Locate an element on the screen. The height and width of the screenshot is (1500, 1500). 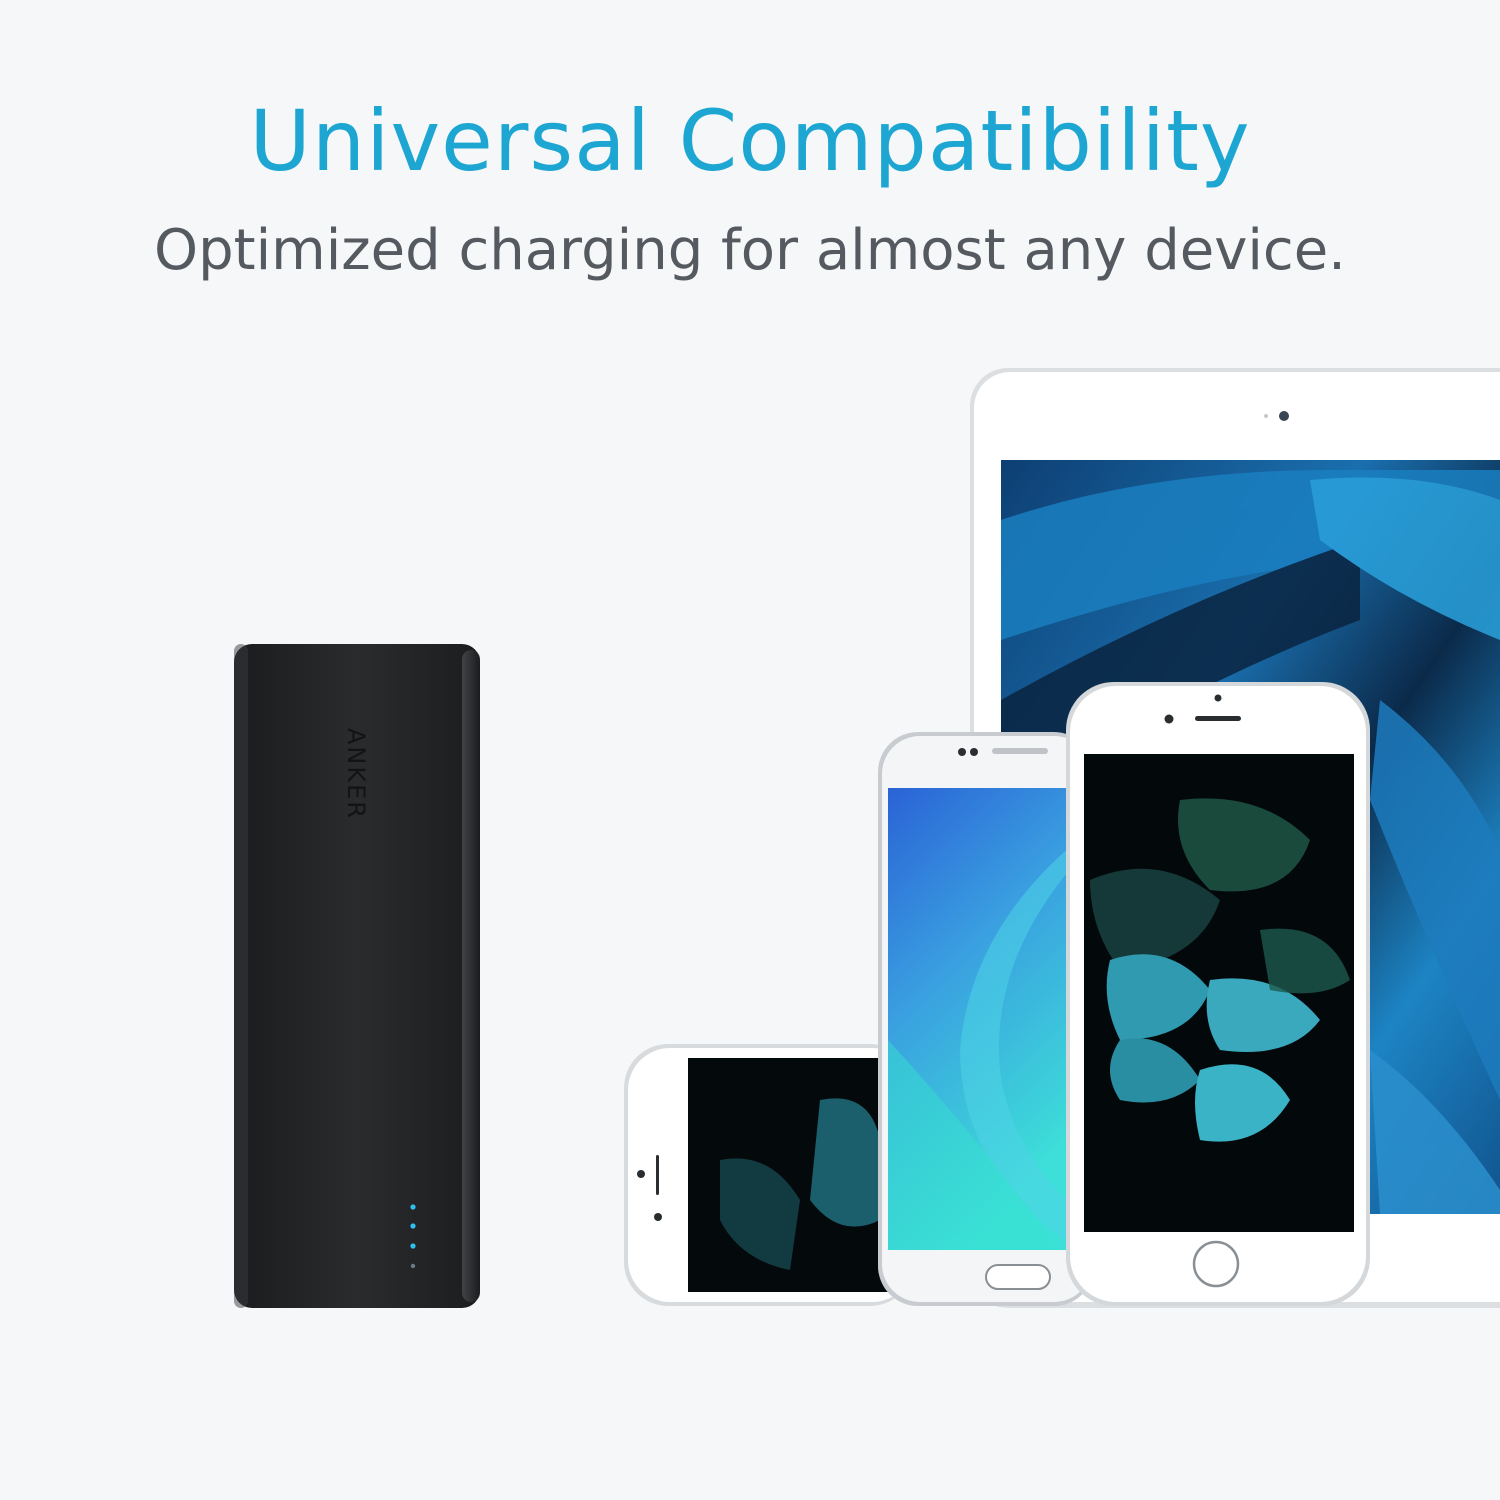
speaker-icon is located at coordinates (657, 1175).